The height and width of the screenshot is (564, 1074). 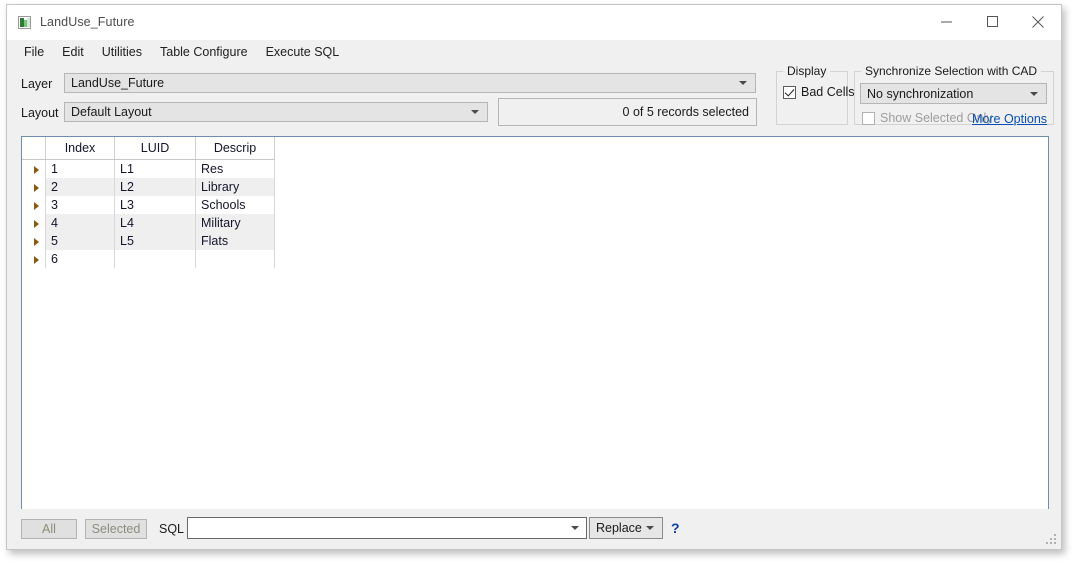 I want to click on cell-luid: L4, so click(x=155, y=223).